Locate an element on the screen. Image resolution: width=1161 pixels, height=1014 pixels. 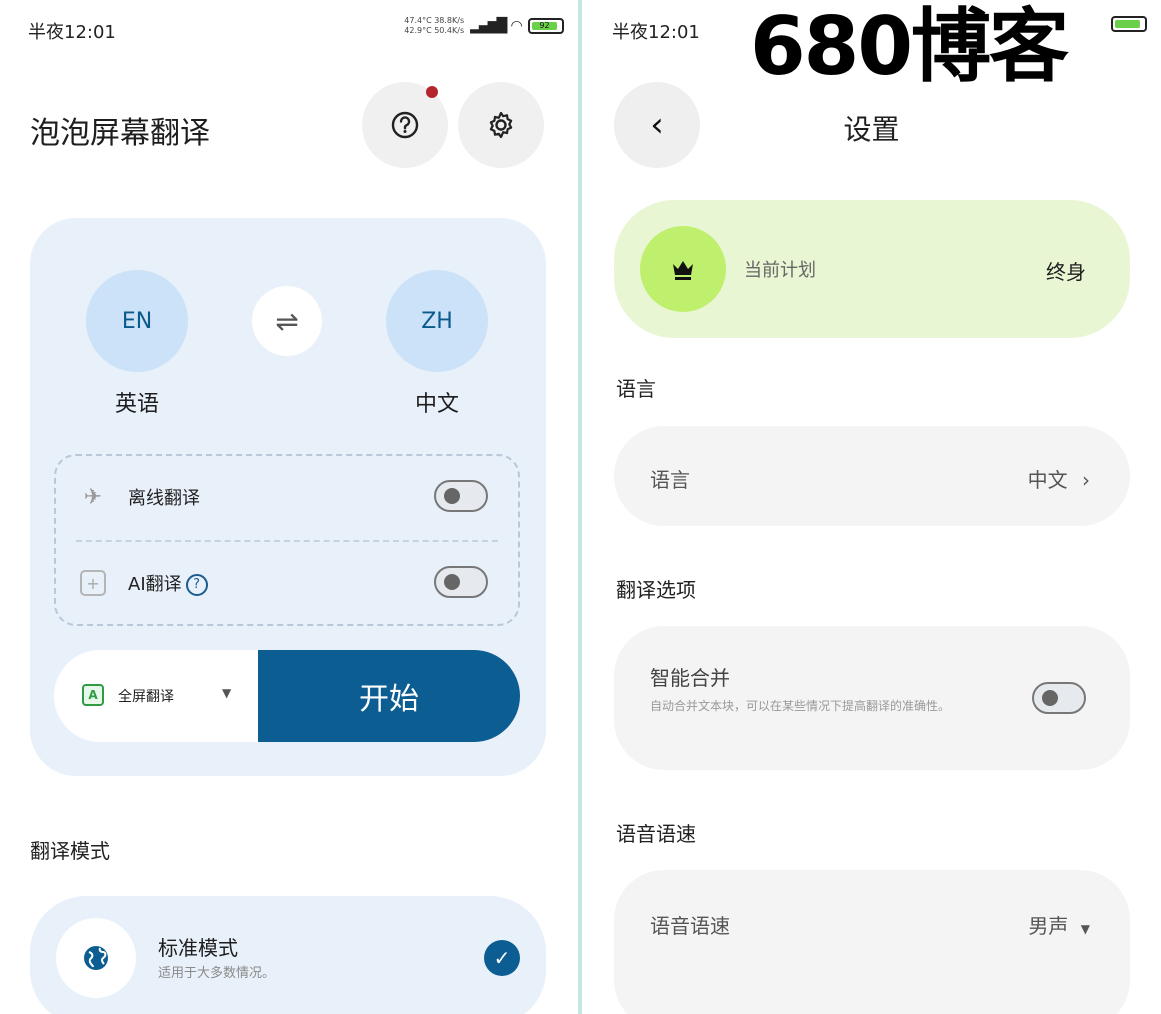
smart-merge-setting: 智能合并 自动合并文本块，可以在某些情况下提高翻译的准确性。 is located at coordinates (872, 698).